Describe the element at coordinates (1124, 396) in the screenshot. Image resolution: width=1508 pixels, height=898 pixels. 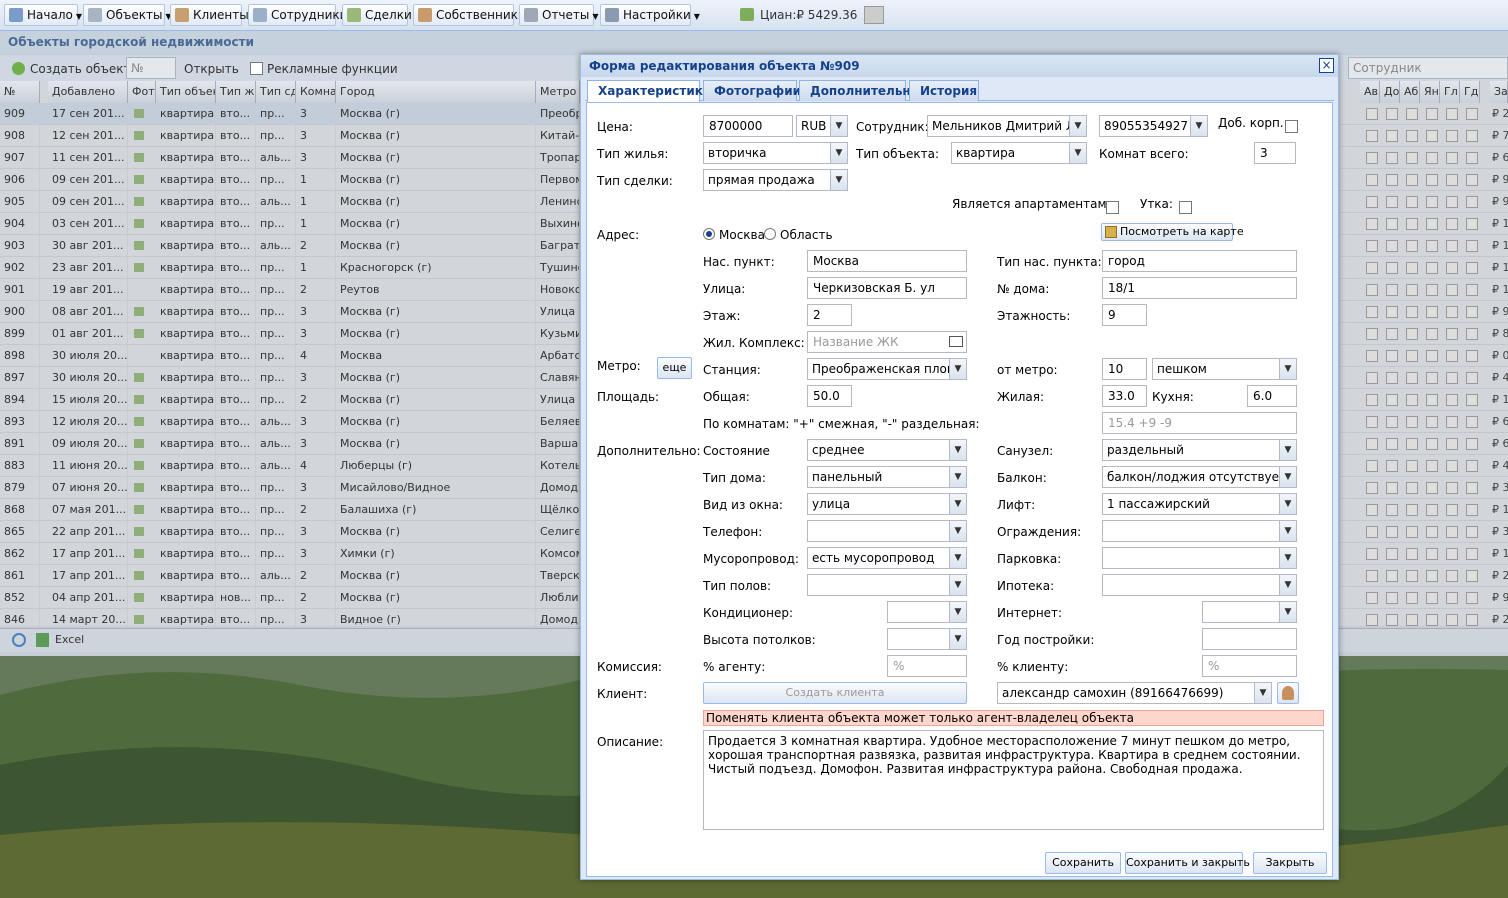
I see `living-area-input: 33.0` at that location.